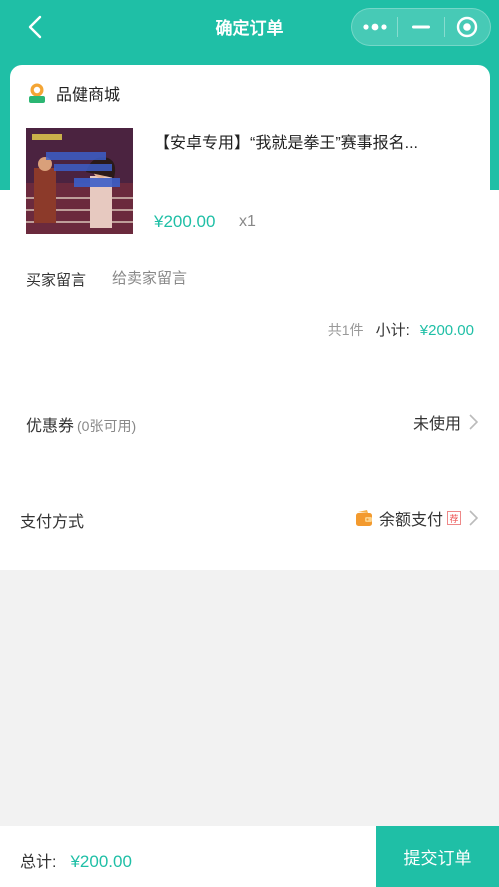 This screenshot has width=499, height=887. I want to click on subtotal-value: ¥200.00, so click(446, 330).